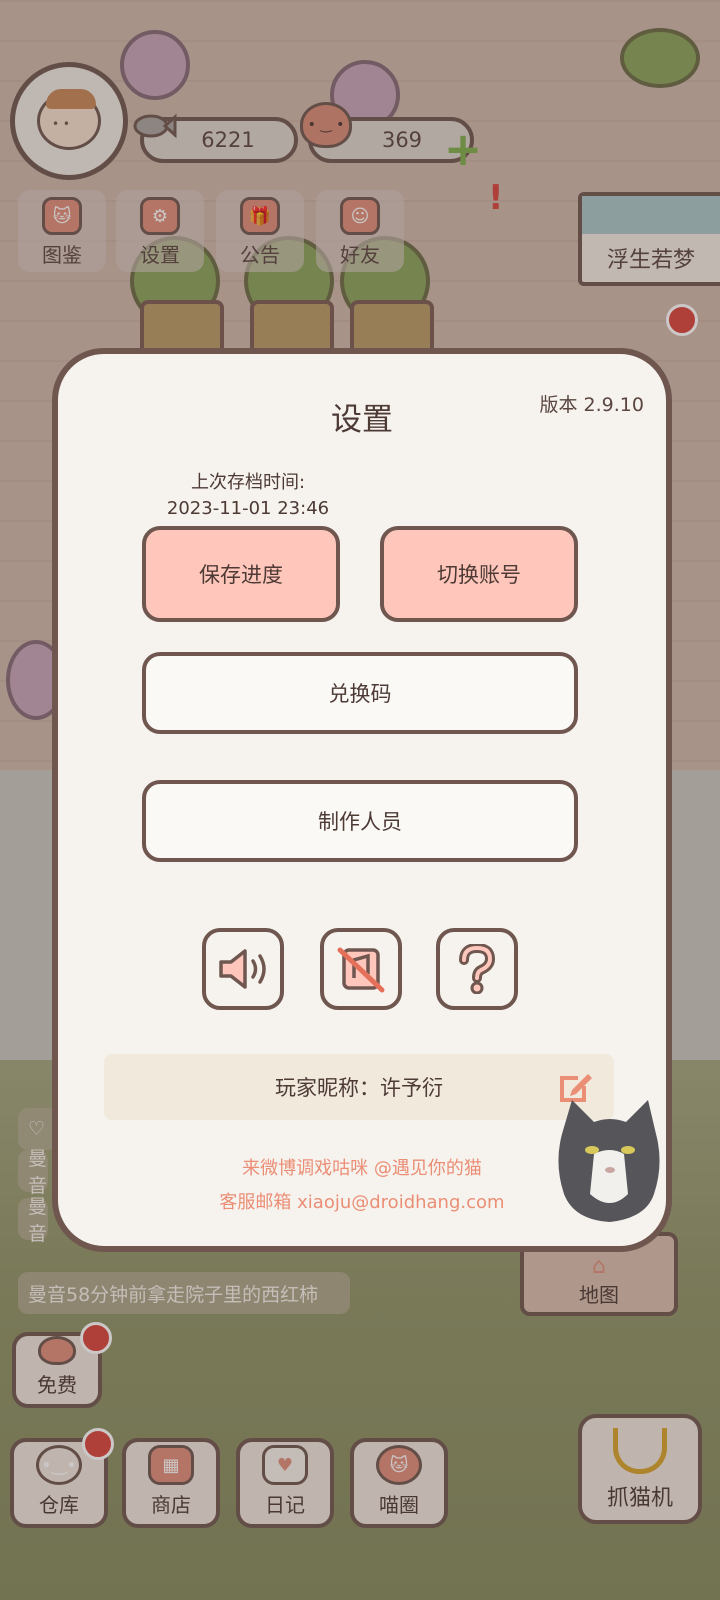 The image size is (720, 1600). I want to click on help-button, so click(477, 969).